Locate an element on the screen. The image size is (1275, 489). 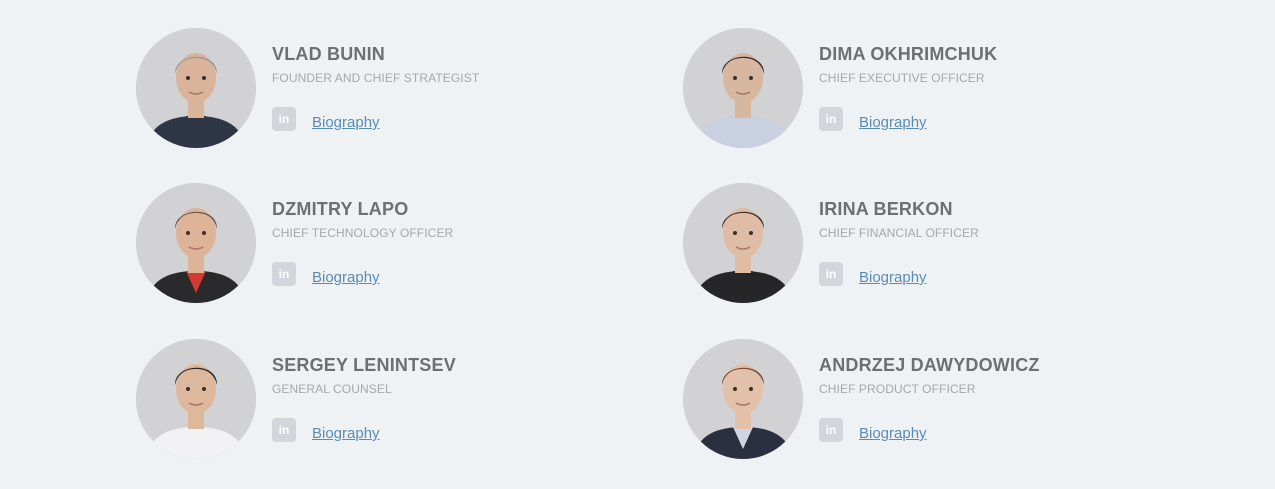
member-name: SERGEY LENINTSEV is located at coordinates (364, 365).